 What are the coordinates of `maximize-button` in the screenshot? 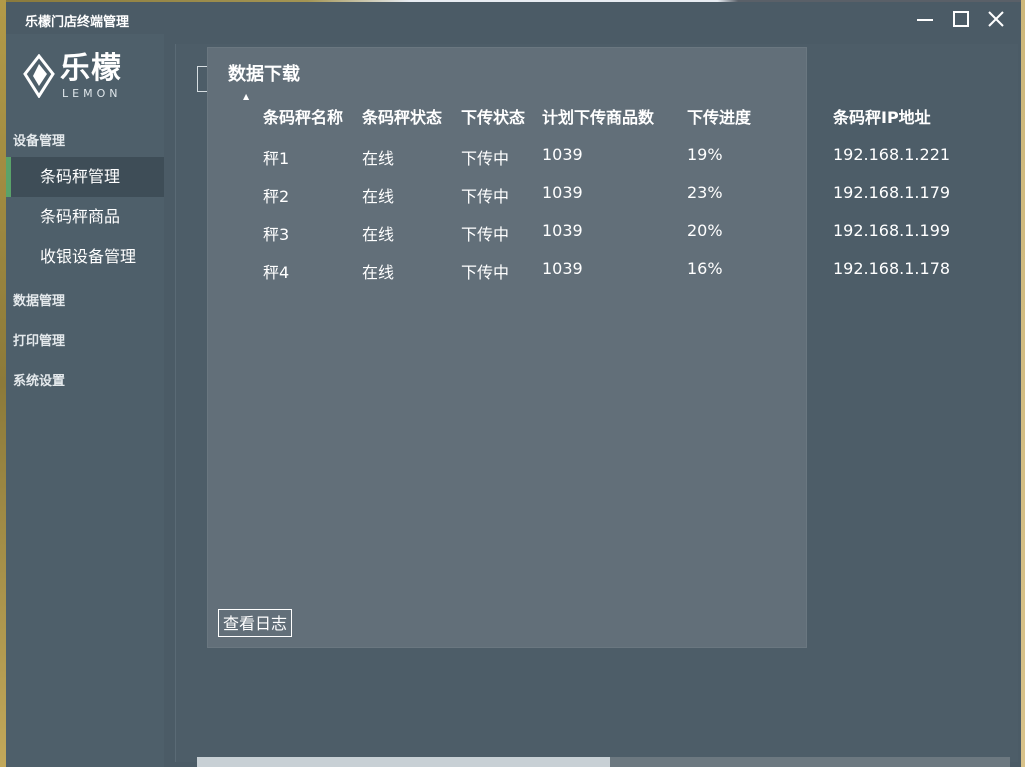 It's located at (961, 19).